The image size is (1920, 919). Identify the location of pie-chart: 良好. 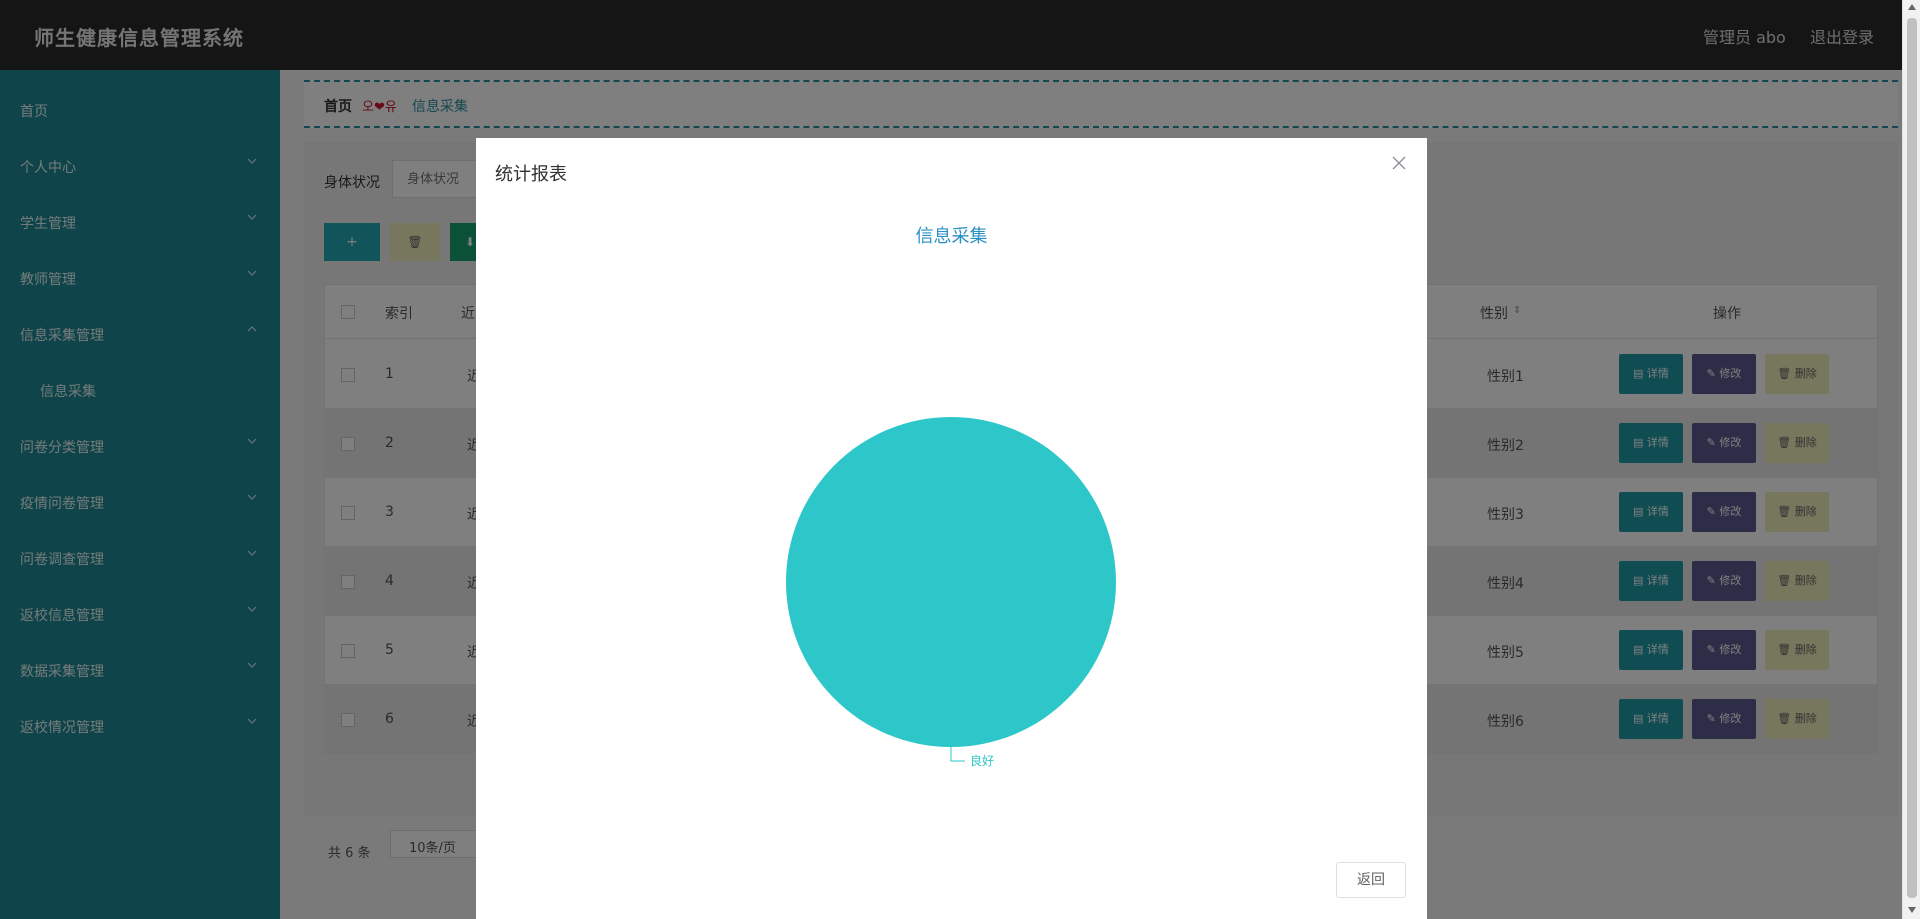
(951, 592).